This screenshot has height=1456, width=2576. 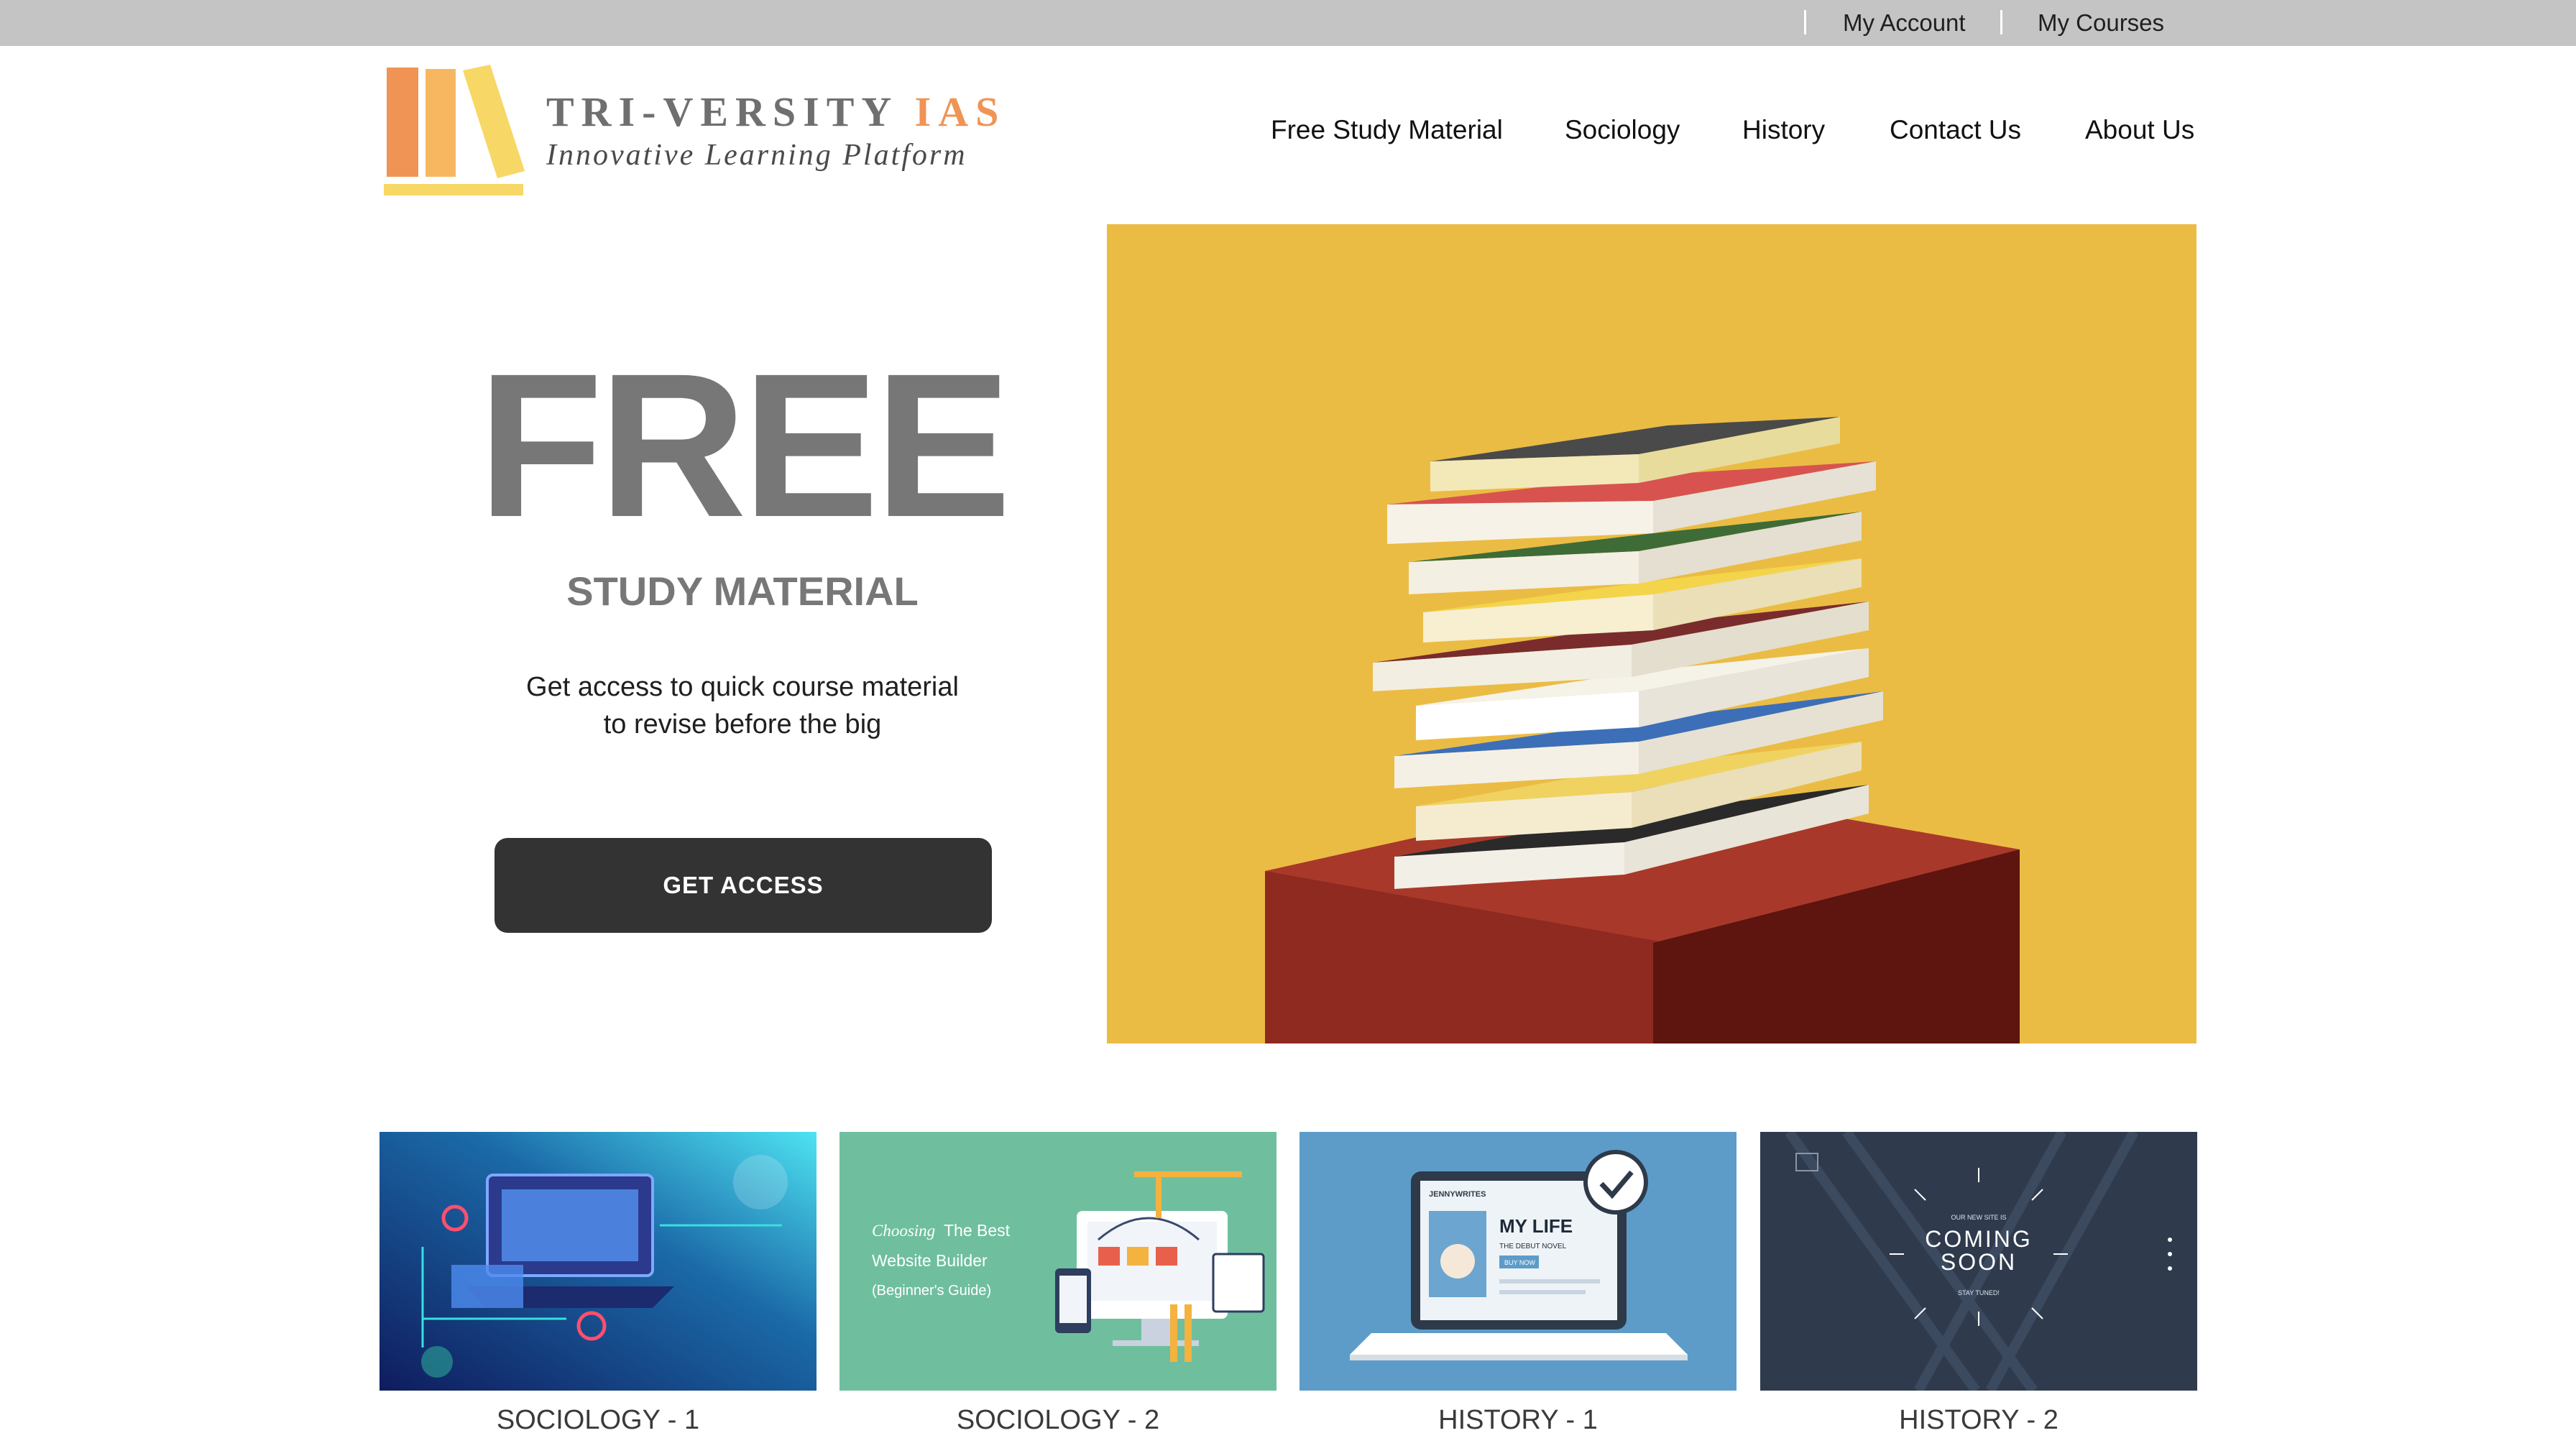 I want to click on svg-text: Choosing, so click(x=903, y=1231).